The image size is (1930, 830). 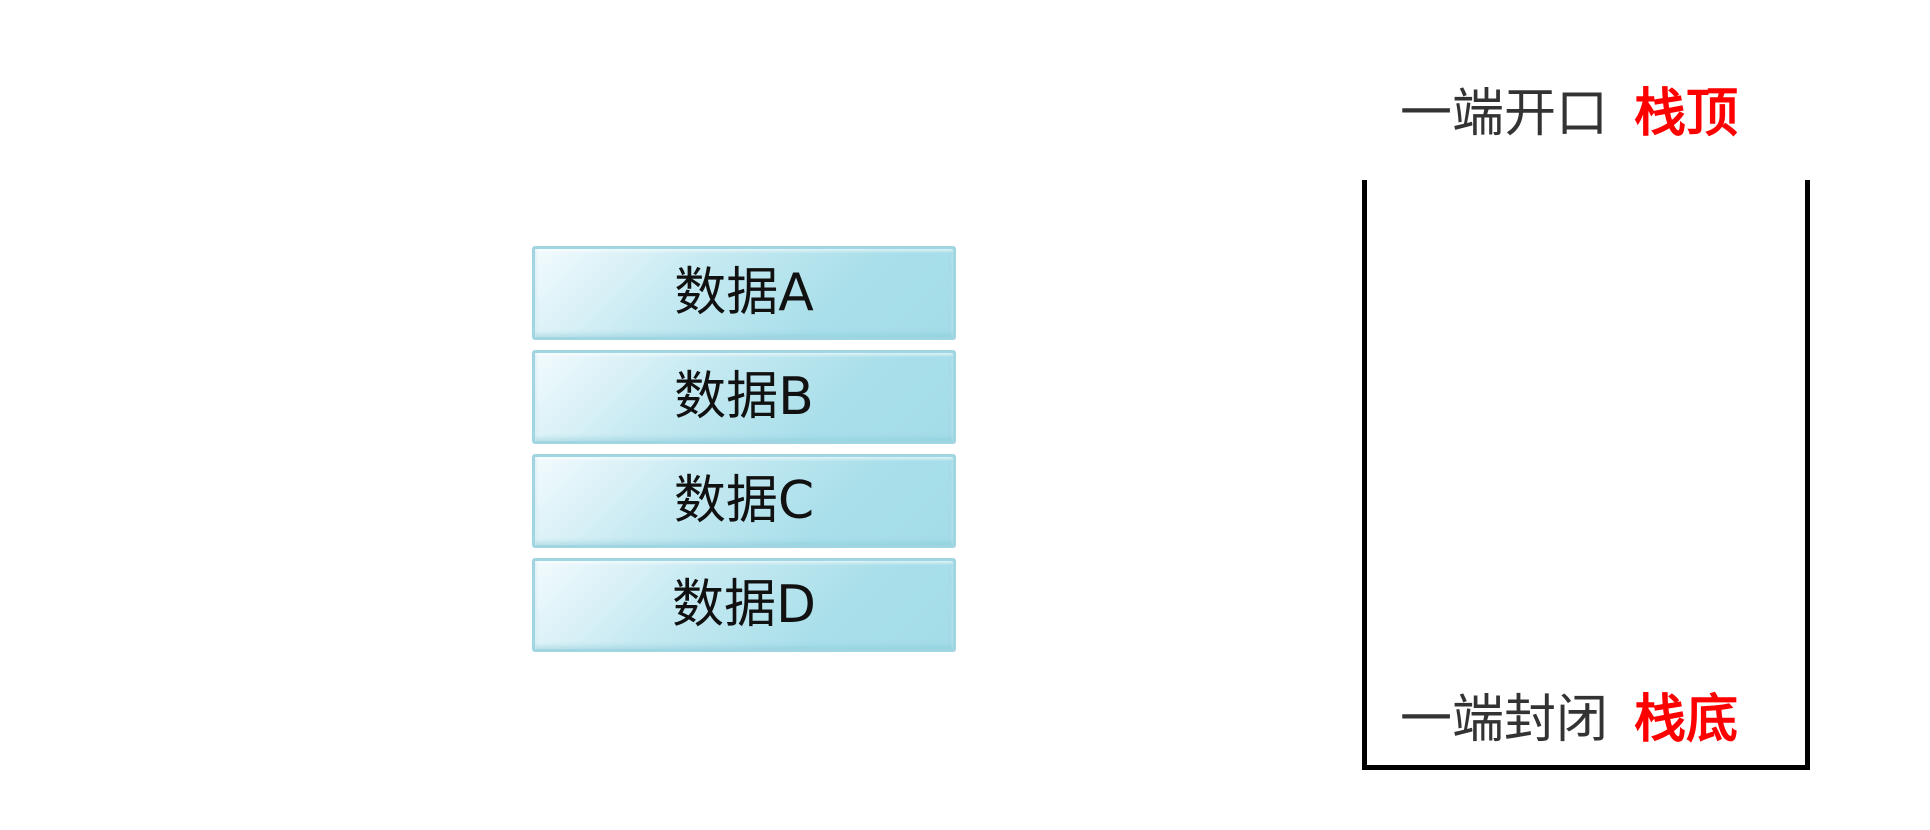 I want to click on stack-top-caption: 一端开口 栈顶, so click(x=1569, y=114).